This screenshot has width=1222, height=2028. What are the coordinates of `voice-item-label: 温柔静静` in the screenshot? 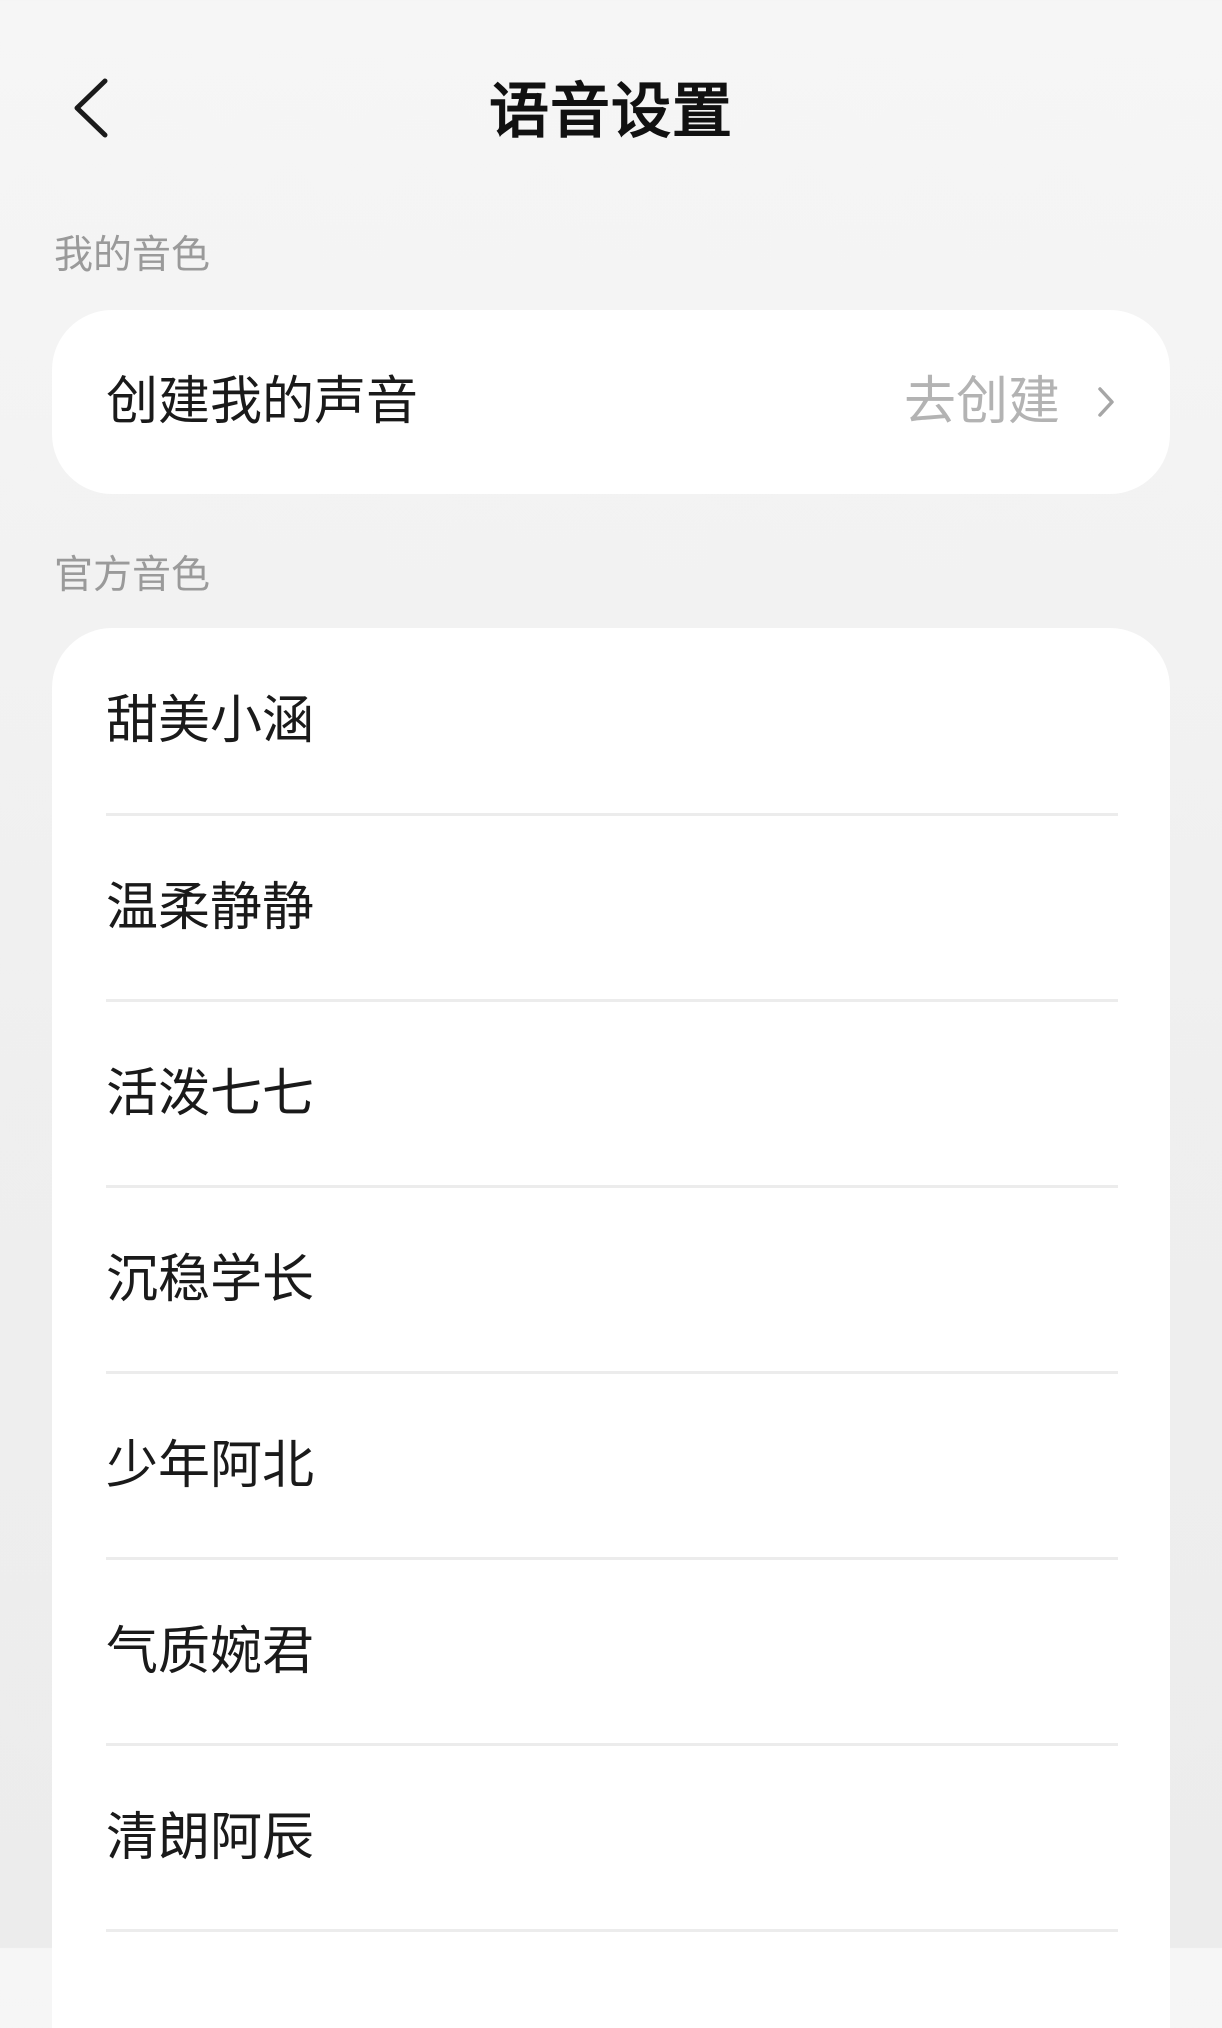 It's located at (210, 907).